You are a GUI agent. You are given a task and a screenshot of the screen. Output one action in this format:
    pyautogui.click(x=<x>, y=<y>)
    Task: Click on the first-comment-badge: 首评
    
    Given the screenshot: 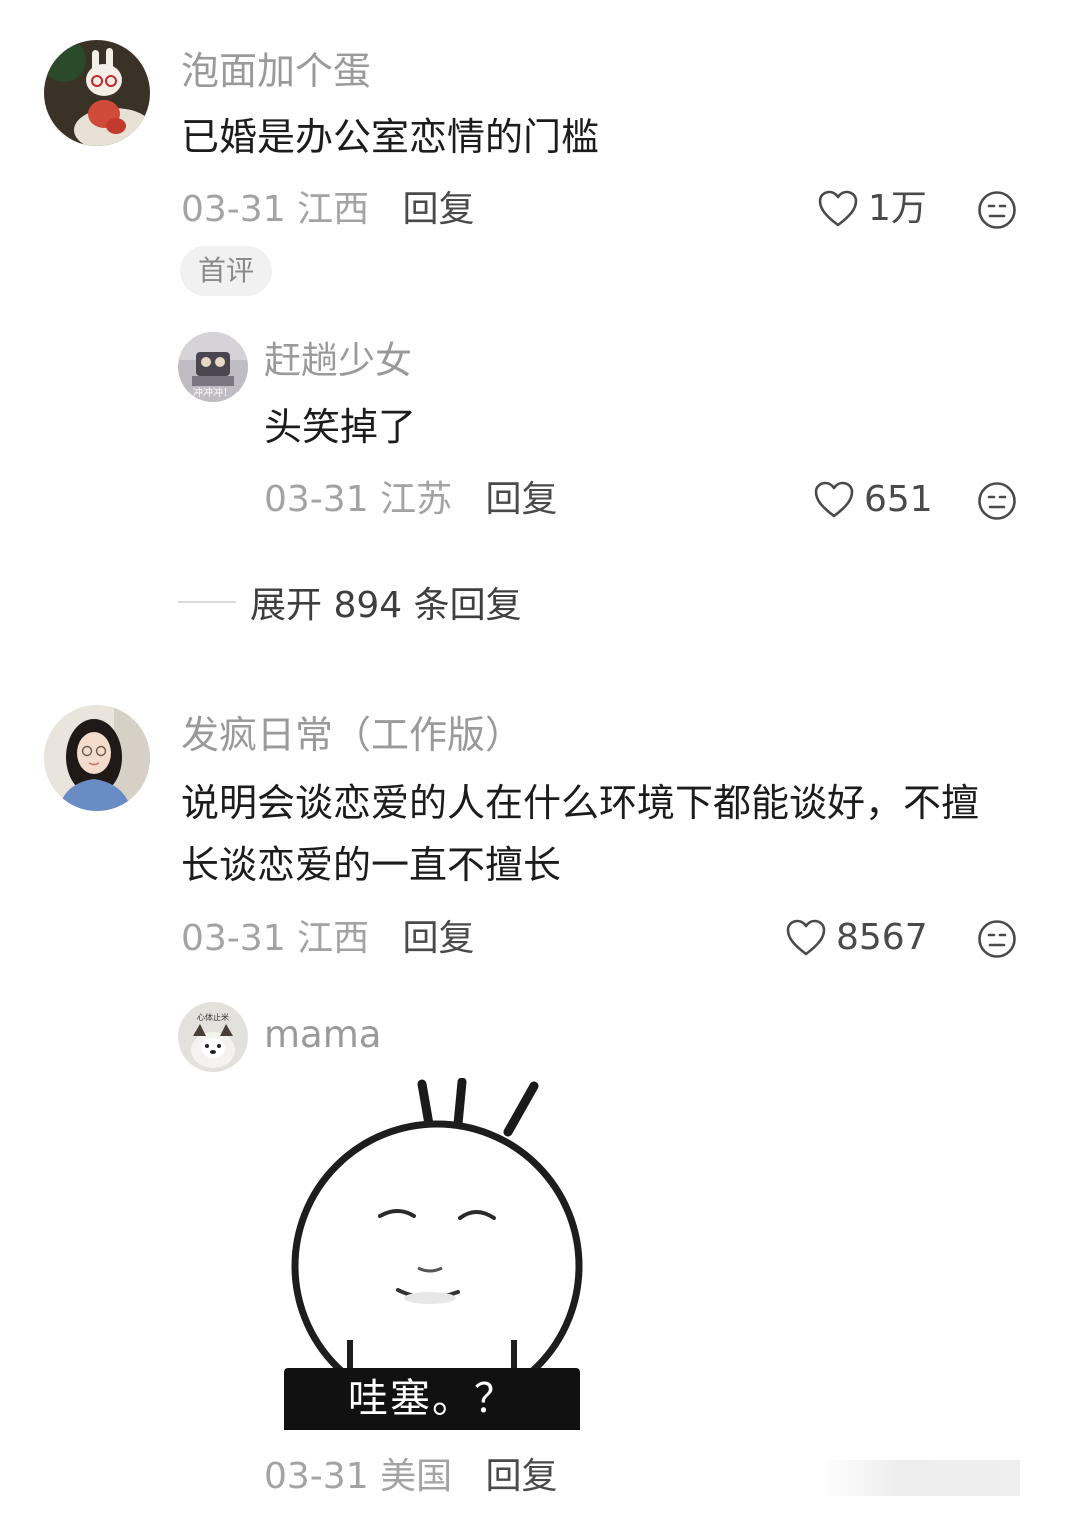 What is the action you would take?
    pyautogui.click(x=226, y=271)
    